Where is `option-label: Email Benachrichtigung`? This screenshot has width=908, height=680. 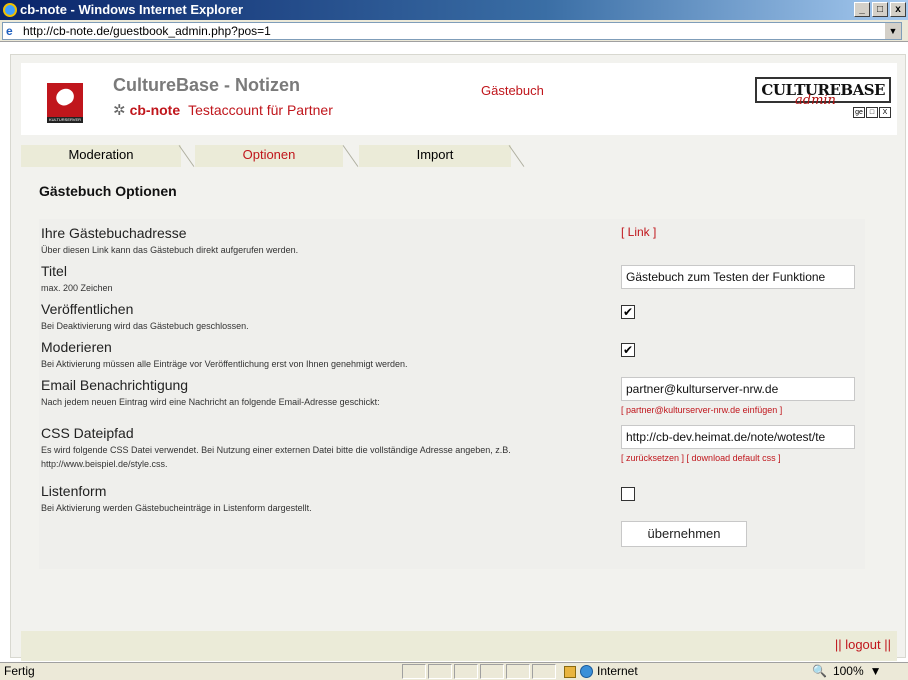
option-label: Email Benachrichtigung is located at coordinates (115, 385).